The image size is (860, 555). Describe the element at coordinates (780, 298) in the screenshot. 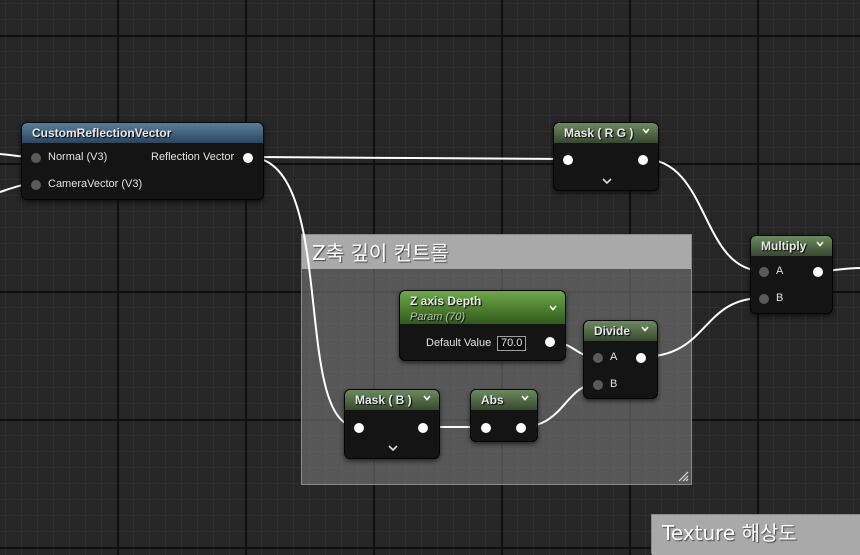

I see `multiply-b-label: B` at that location.